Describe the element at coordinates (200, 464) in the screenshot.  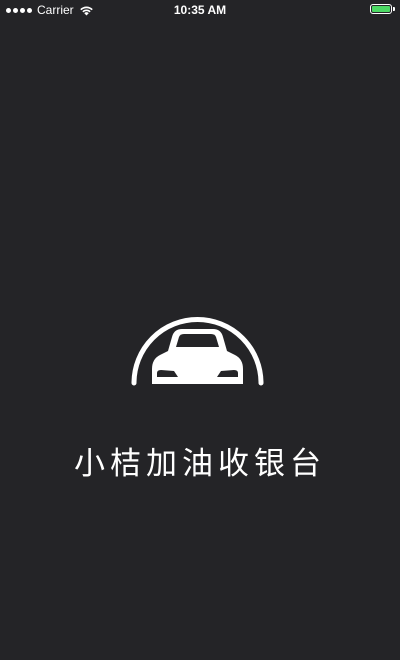
I see `app-title: 小桔加油收银台` at that location.